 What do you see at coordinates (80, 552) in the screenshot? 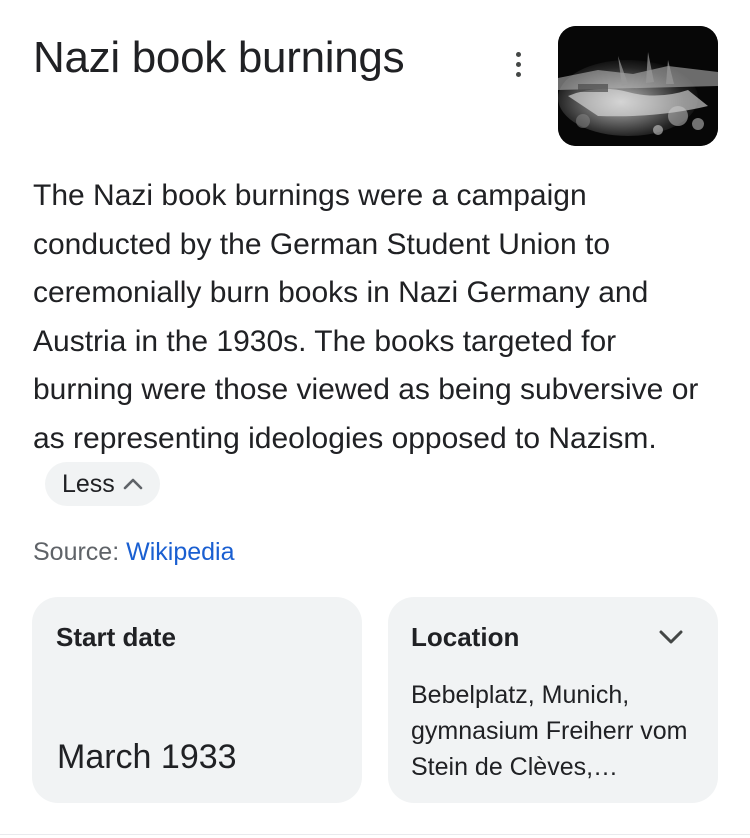
I see `source-prefix: Source:` at bounding box center [80, 552].